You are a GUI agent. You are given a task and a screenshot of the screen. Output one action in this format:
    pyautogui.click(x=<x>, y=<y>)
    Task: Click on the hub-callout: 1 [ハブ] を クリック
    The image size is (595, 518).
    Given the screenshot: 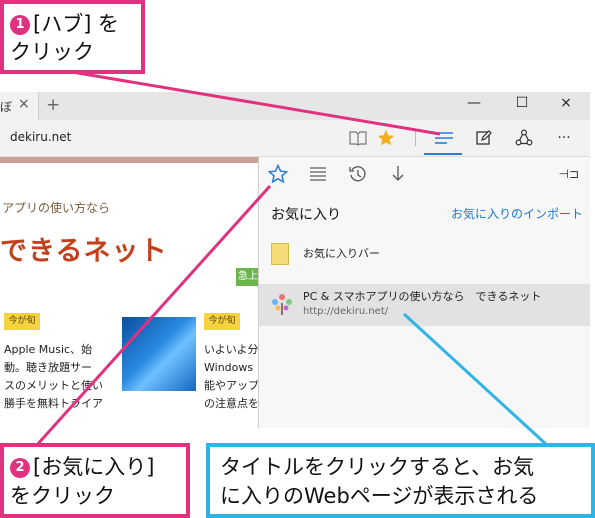 What is the action you would take?
    pyautogui.click(x=72, y=37)
    